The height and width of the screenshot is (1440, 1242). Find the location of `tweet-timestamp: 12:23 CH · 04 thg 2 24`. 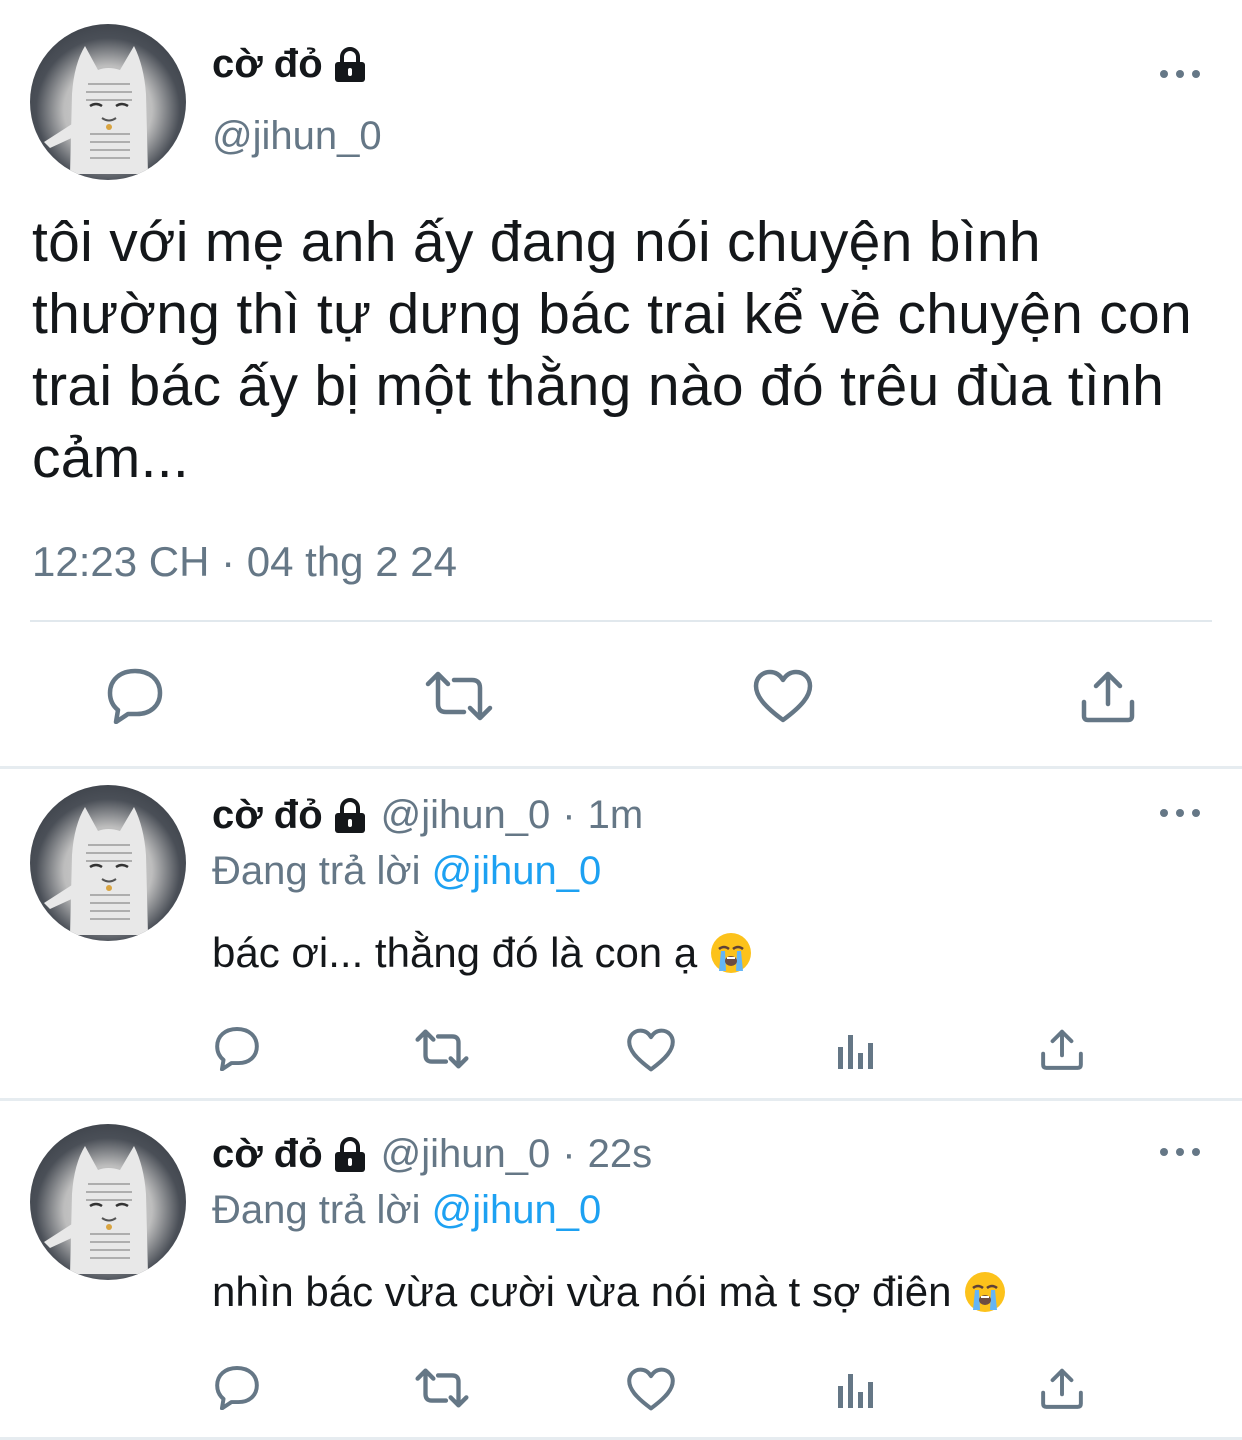

tweet-timestamp: 12:23 CH · 04 thg 2 24 is located at coordinates (244, 562).